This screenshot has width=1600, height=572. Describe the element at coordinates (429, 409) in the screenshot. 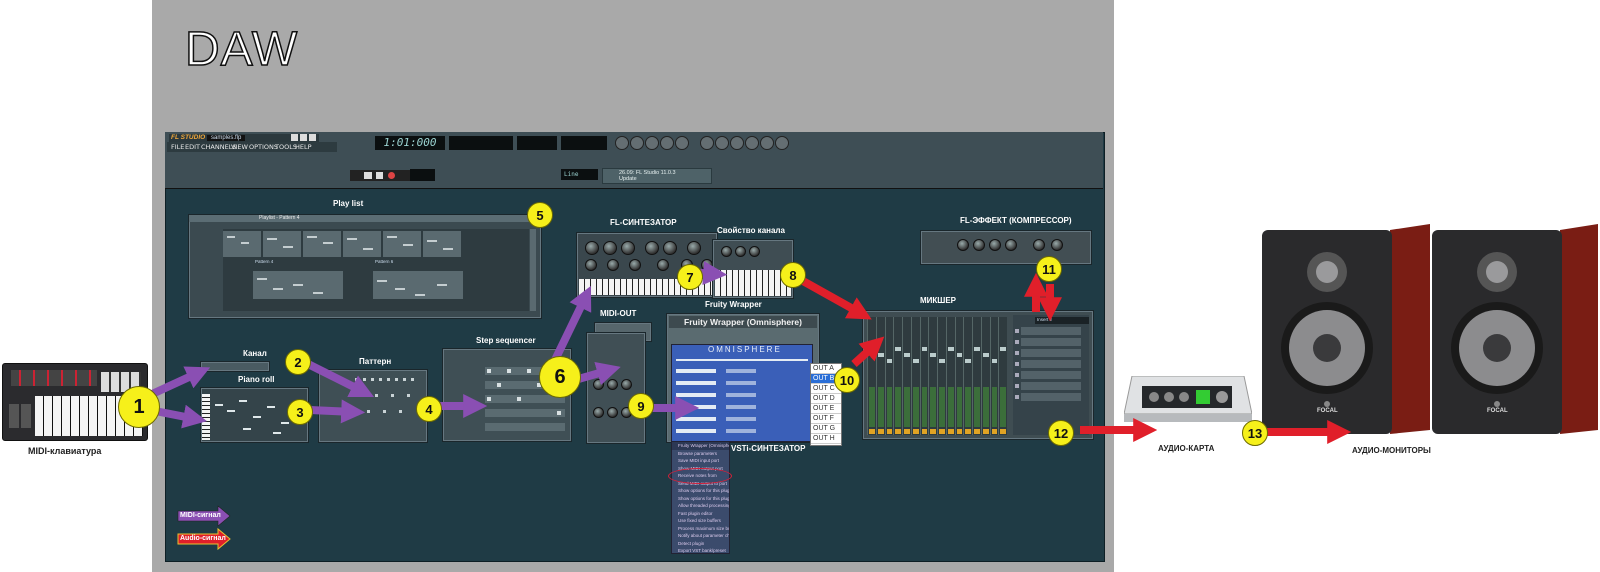

I see `badge-4: 4` at that location.